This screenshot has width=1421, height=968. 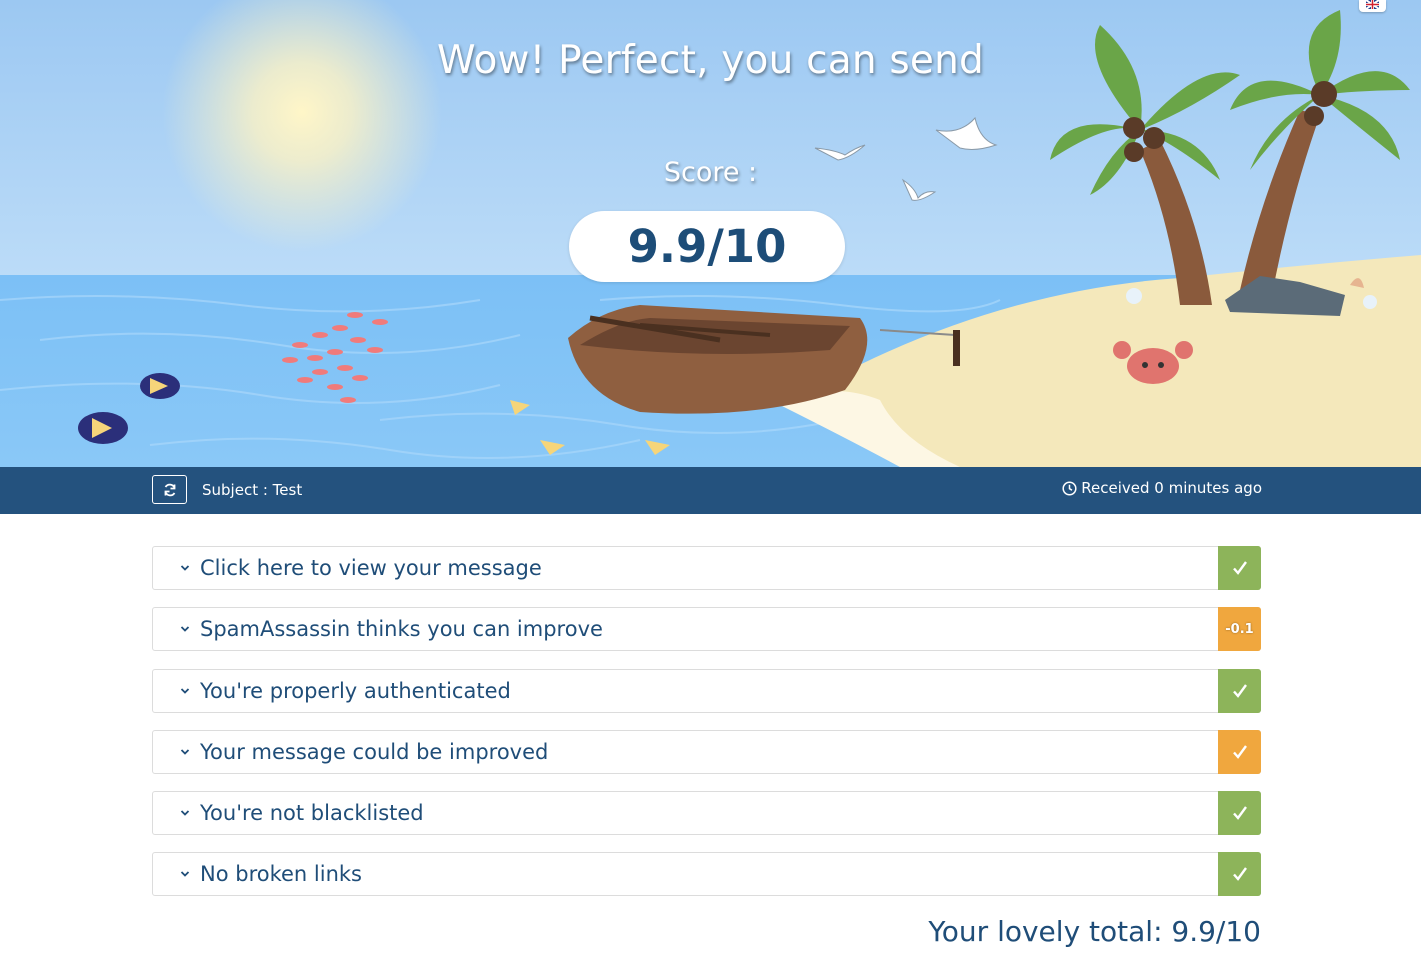 I want to click on check-broken-links: No broken links, so click(x=706, y=874).